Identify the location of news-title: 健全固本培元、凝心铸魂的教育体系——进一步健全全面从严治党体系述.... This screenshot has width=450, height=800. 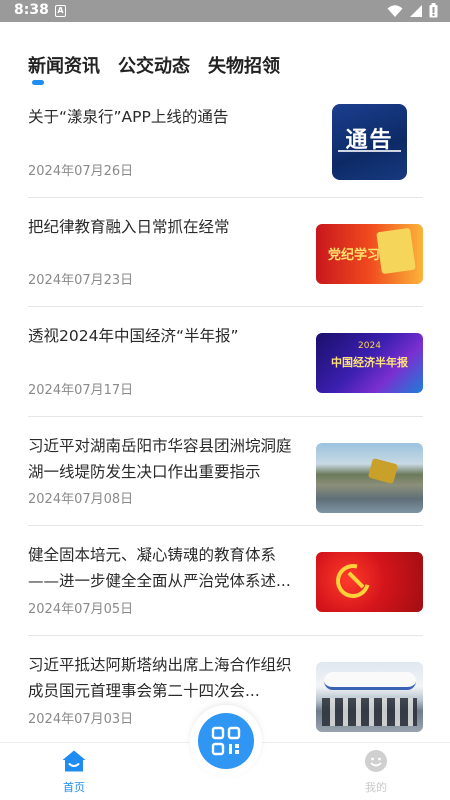
(159, 568).